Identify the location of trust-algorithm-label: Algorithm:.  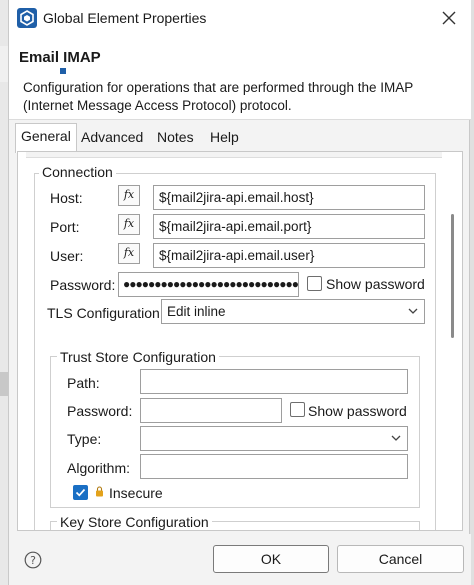
(99, 468).